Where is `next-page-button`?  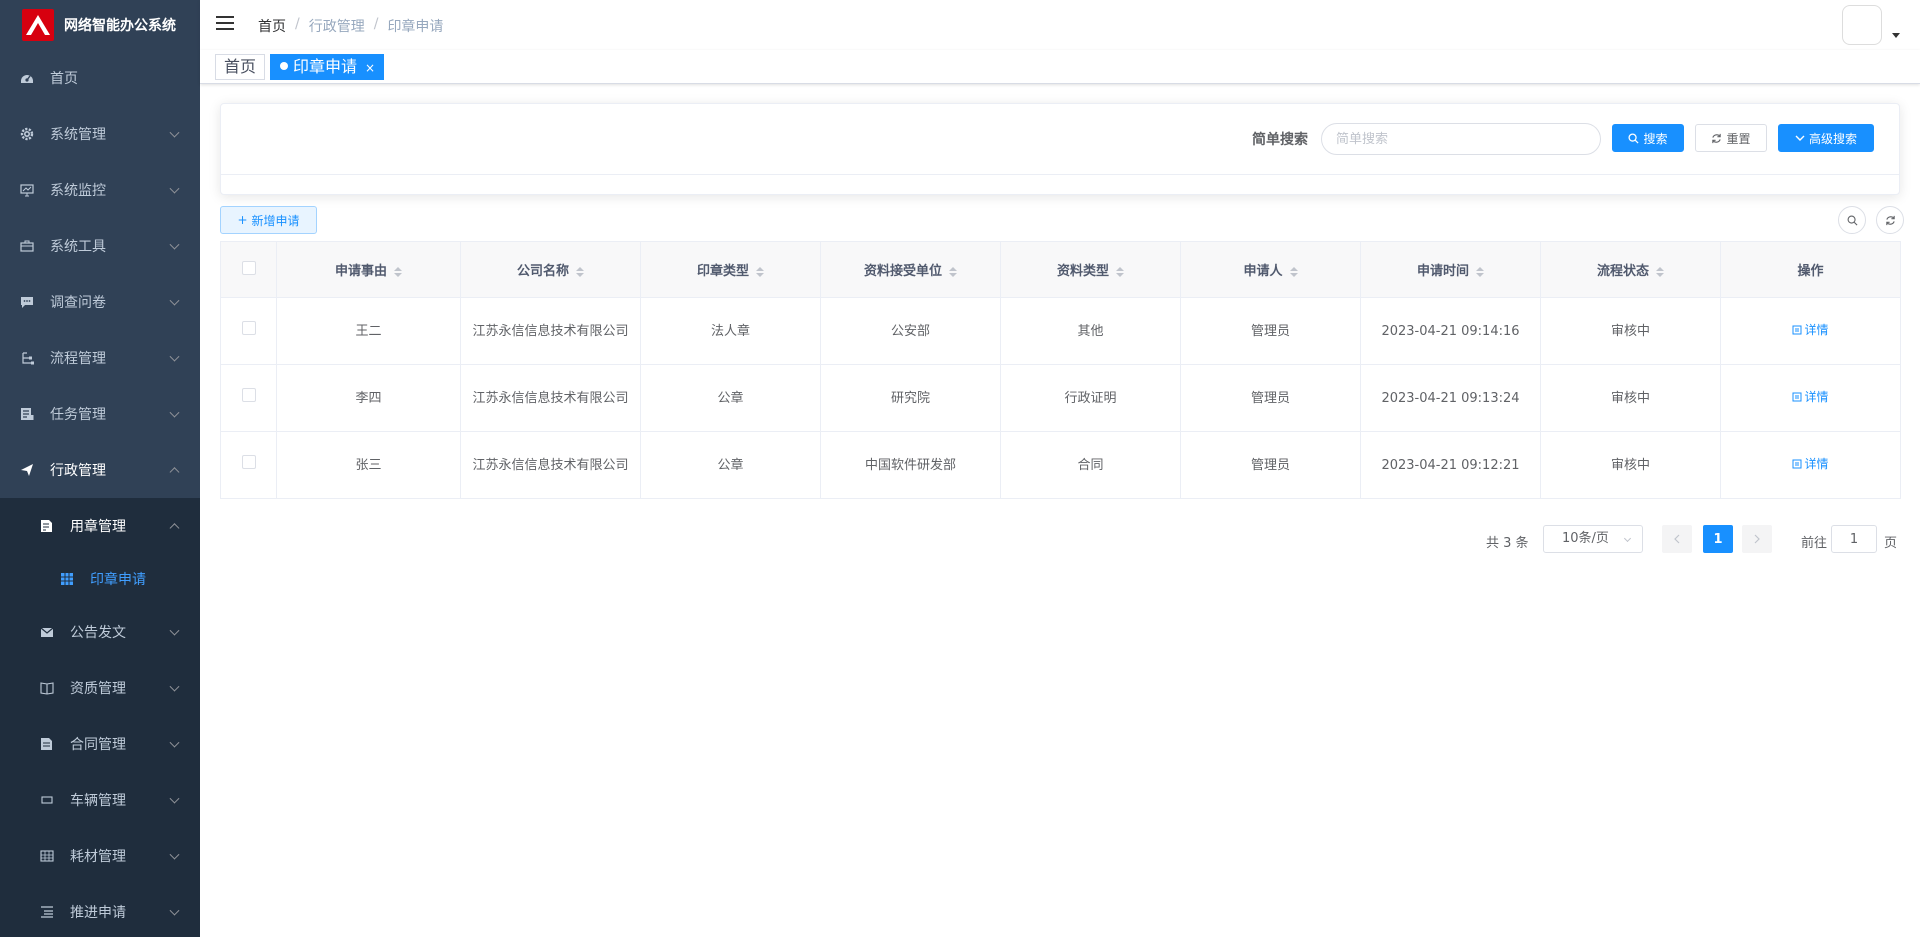
next-page-button is located at coordinates (1757, 539).